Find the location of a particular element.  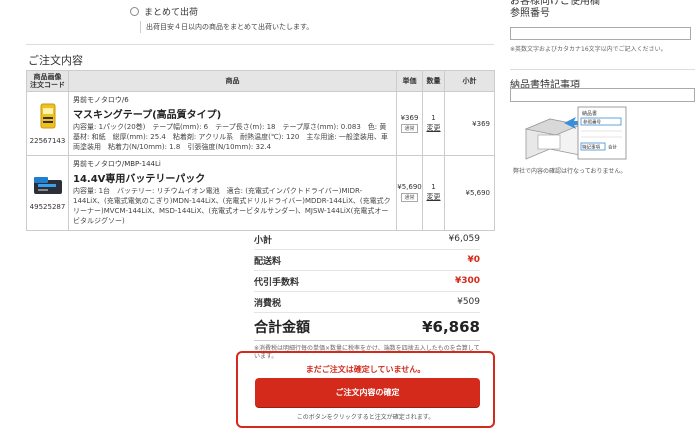

unit-price: ¥5,690 is located at coordinates (409, 187).